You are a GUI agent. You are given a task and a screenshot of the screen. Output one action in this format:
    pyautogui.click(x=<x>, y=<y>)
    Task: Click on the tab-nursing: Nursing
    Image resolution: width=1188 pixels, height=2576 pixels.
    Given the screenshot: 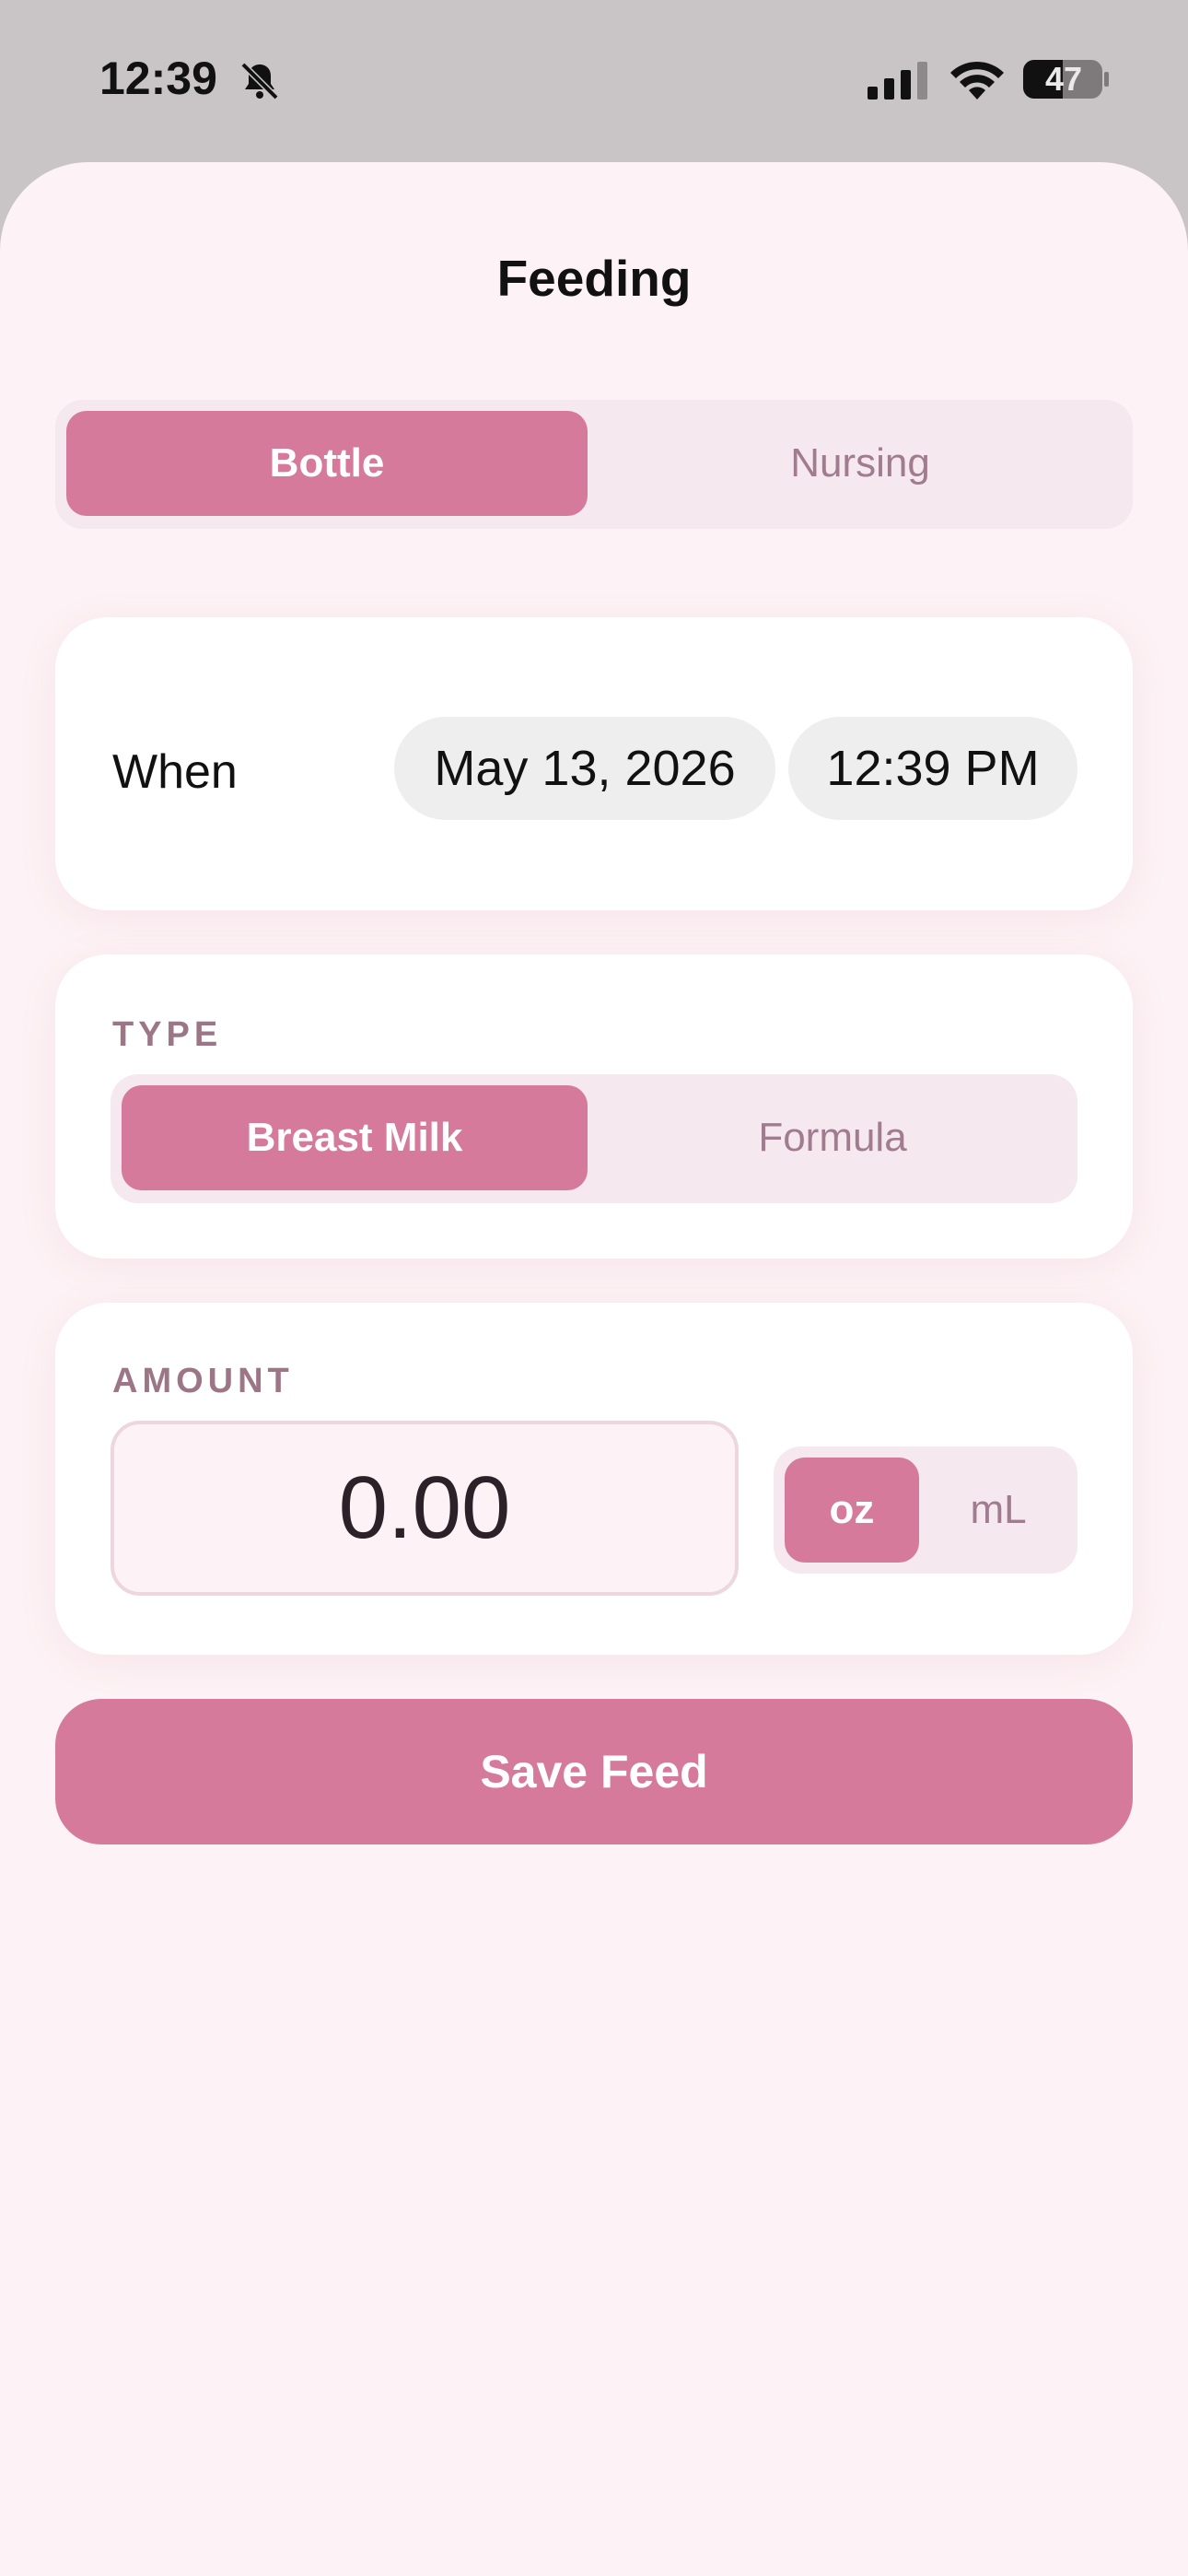 What is the action you would take?
    pyautogui.click(x=860, y=463)
    